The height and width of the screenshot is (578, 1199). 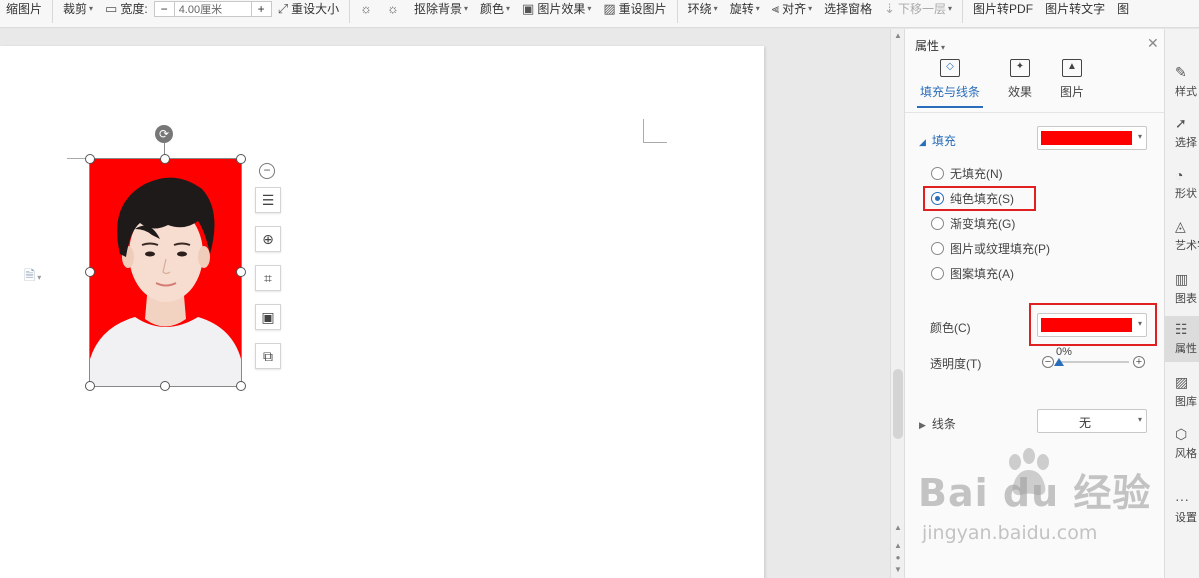 I want to click on transparency-plus-button: +, so click(x=1139, y=362).